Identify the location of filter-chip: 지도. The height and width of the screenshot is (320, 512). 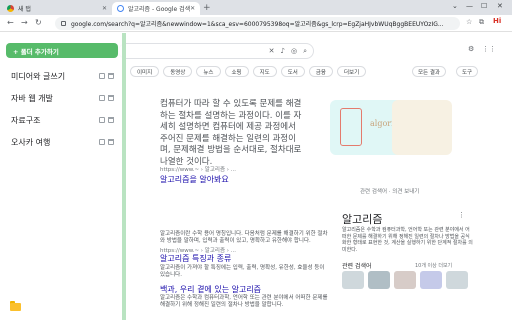
(264, 71).